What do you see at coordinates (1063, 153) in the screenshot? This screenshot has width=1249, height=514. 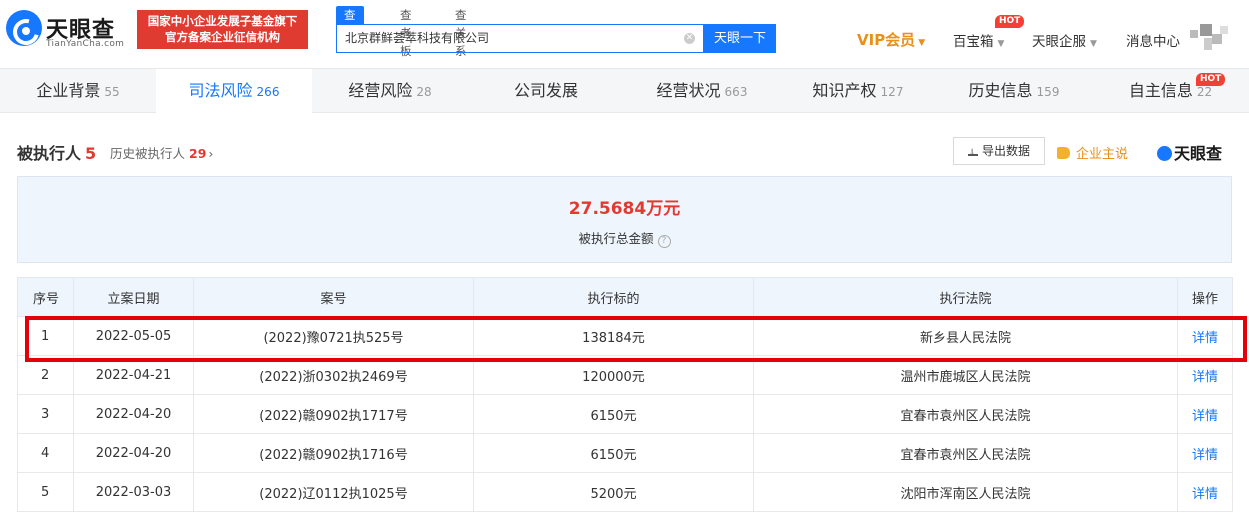 I see `megaphone-icon` at bounding box center [1063, 153].